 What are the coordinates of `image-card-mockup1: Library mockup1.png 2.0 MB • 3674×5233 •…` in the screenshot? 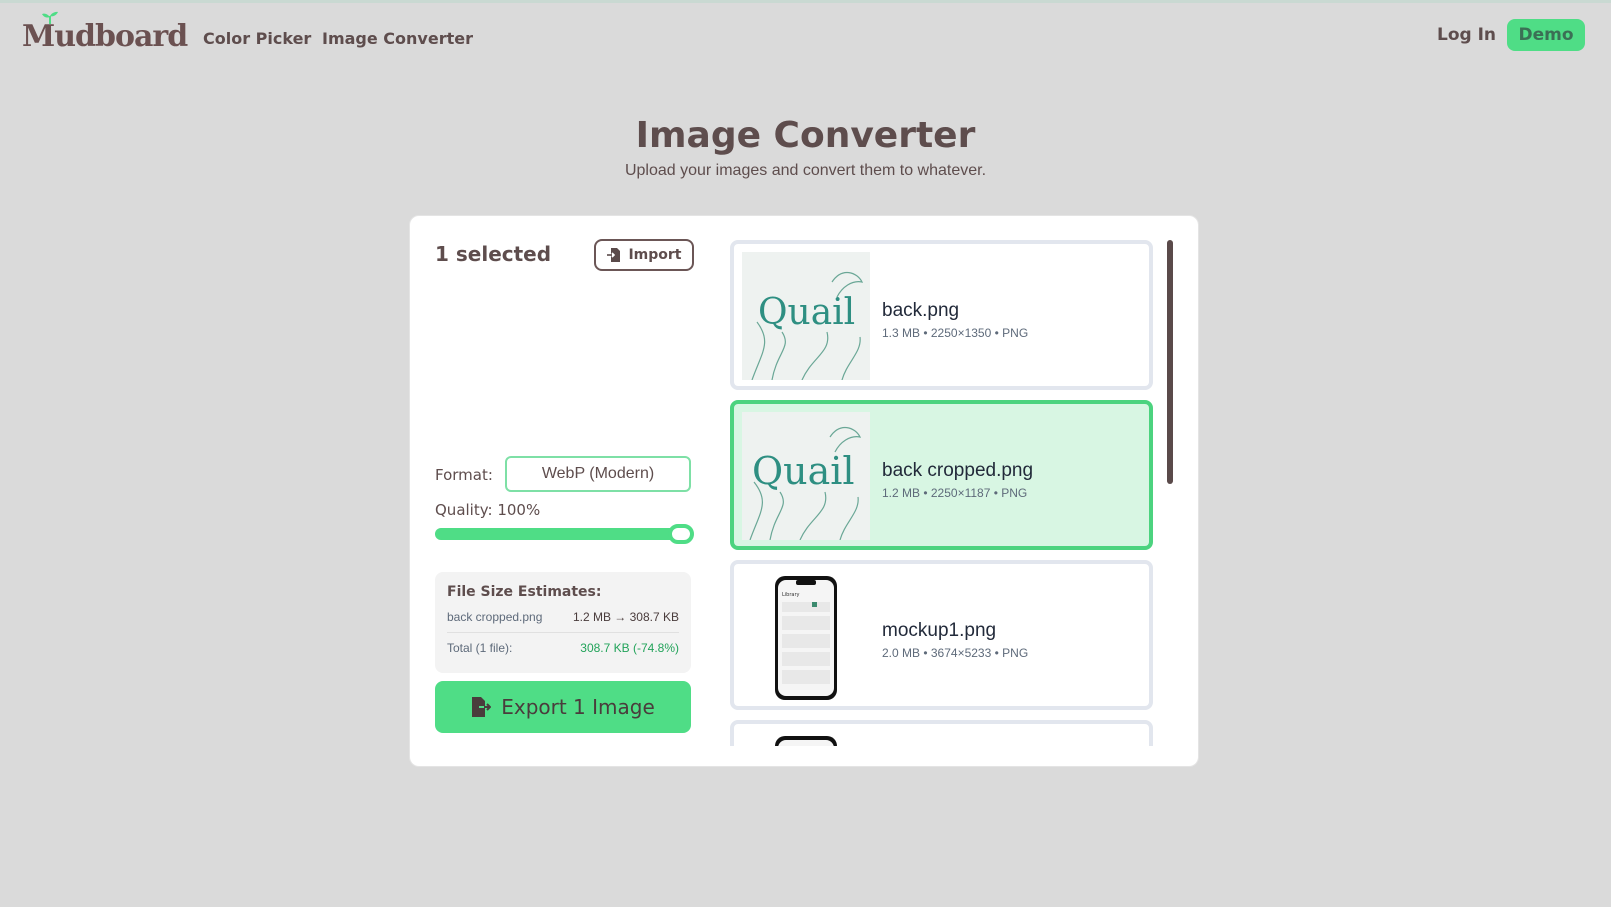 It's located at (941, 635).